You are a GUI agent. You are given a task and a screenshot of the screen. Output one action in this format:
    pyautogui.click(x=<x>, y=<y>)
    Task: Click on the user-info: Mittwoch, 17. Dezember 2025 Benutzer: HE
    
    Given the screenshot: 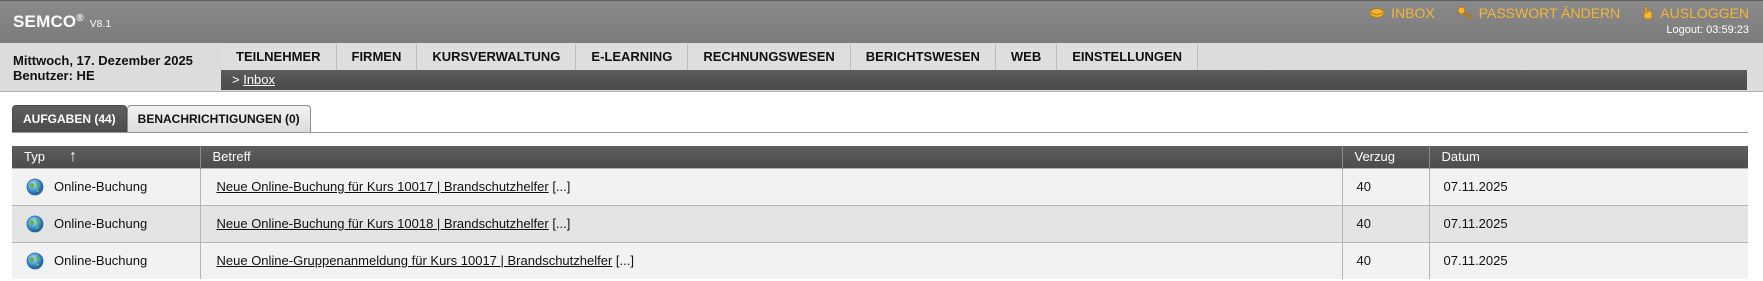 What is the action you would take?
    pyautogui.click(x=103, y=68)
    